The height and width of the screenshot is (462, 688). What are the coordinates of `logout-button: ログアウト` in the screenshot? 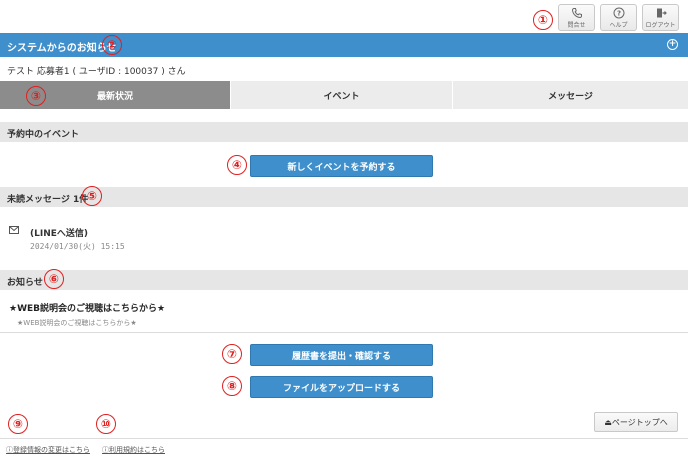 It's located at (660, 17).